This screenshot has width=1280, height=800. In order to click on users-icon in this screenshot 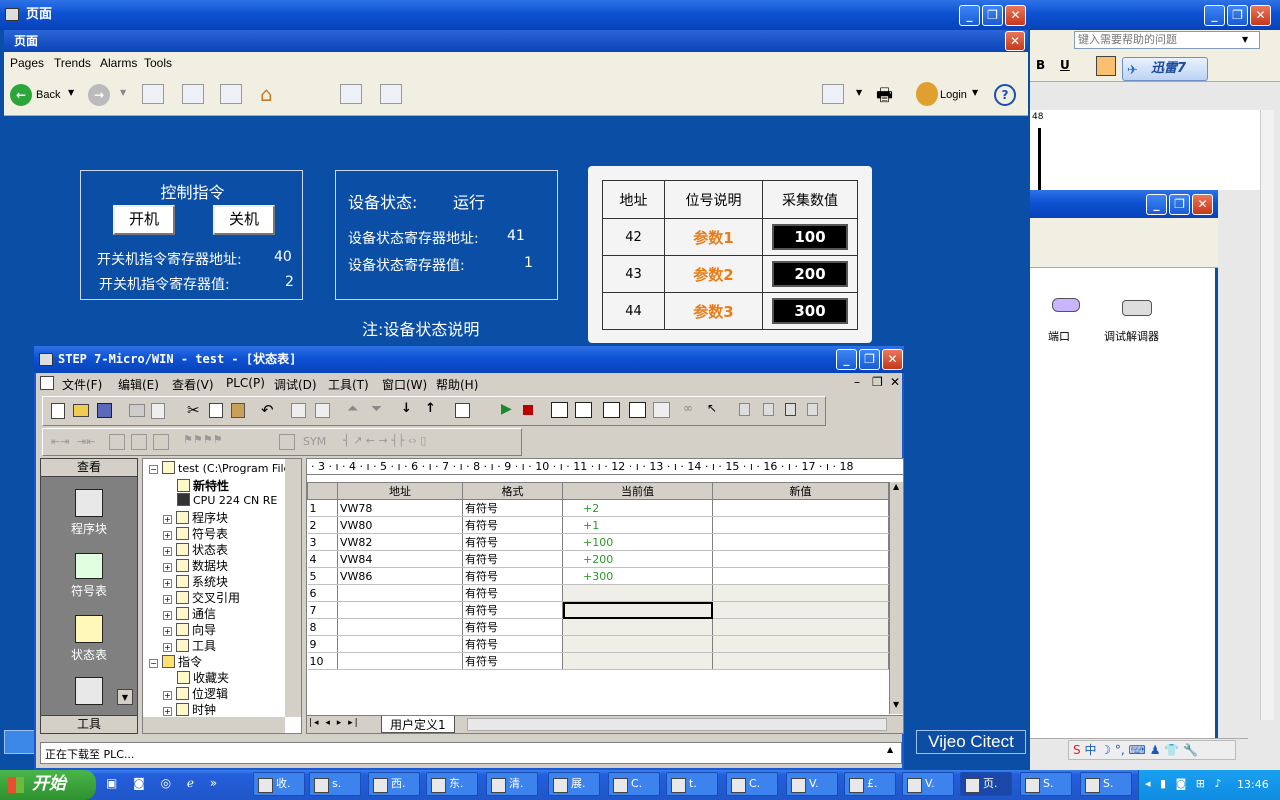, I will do `click(927, 94)`.